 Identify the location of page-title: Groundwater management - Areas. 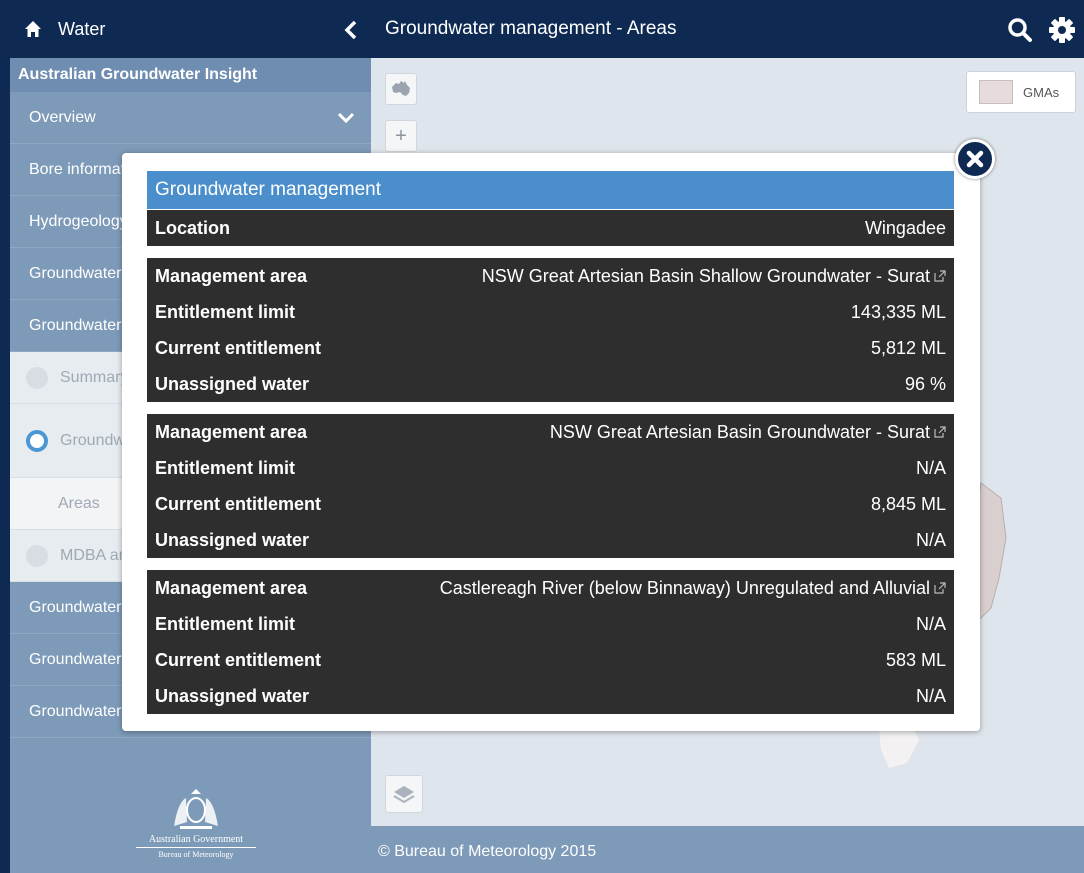
(531, 28).